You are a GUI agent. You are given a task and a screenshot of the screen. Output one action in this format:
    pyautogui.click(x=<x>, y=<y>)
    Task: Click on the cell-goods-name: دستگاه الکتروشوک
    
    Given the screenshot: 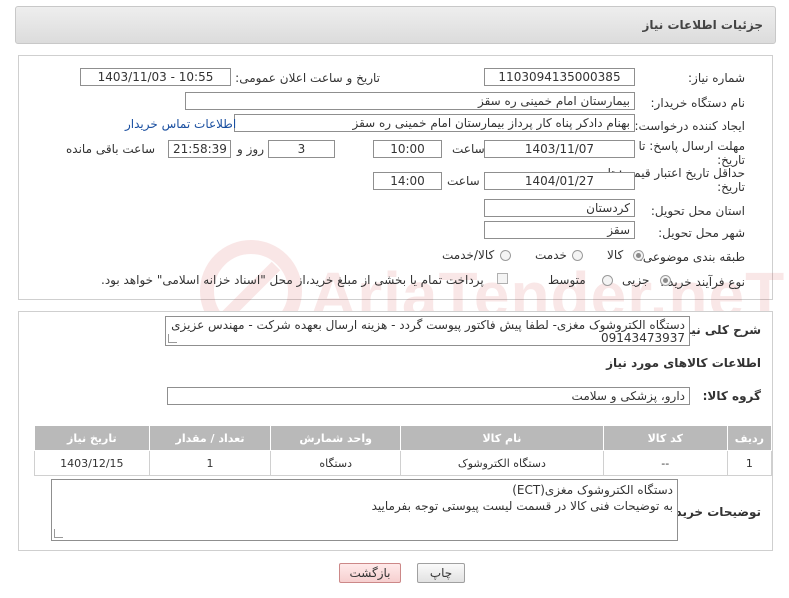 What is the action you would take?
    pyautogui.click(x=502, y=463)
    